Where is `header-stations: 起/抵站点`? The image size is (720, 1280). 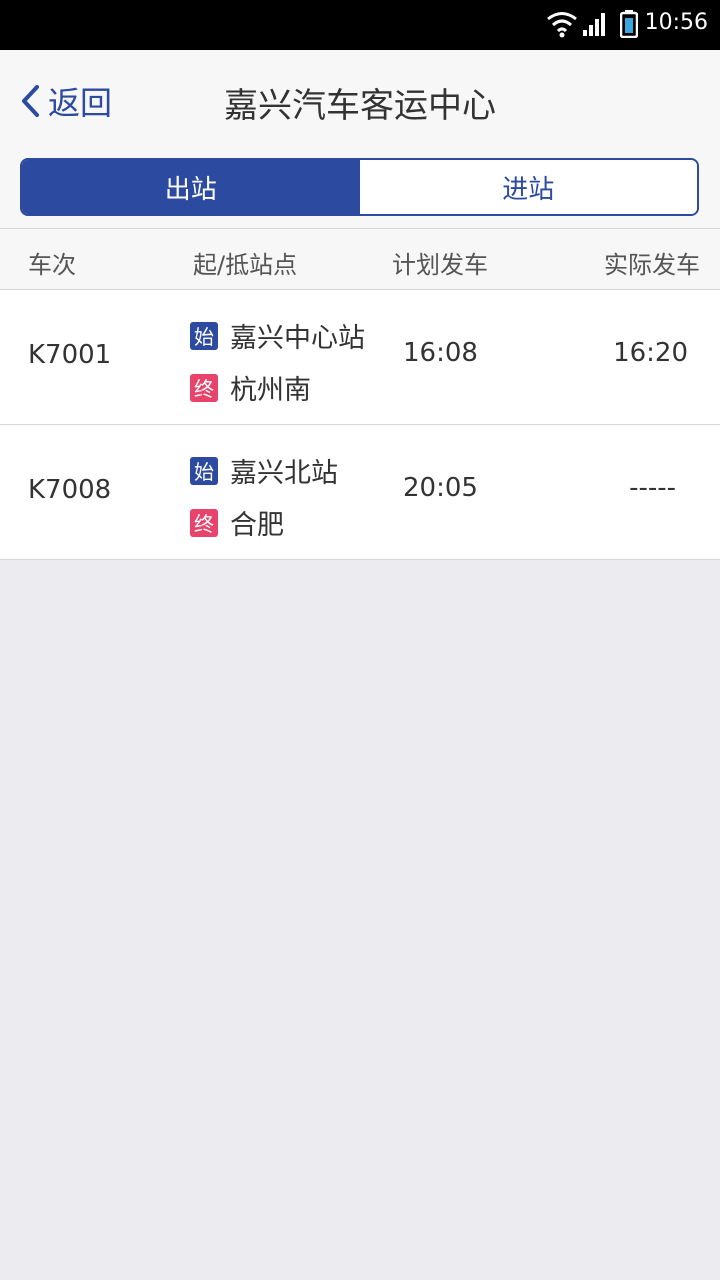
header-stations: 起/抵站点 is located at coordinates (245, 265).